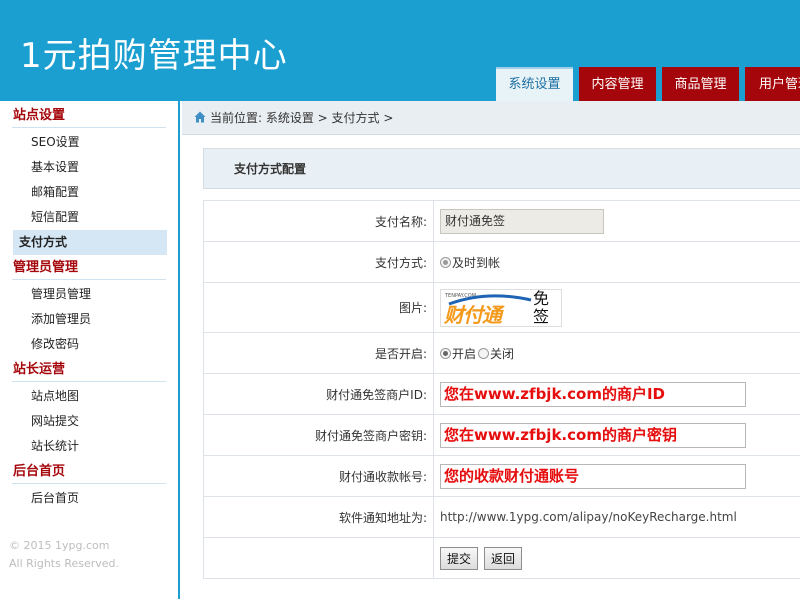 This screenshot has height=599, width=800. What do you see at coordinates (522, 221) in the screenshot?
I see `pay-name-input: 财付通免签` at bounding box center [522, 221].